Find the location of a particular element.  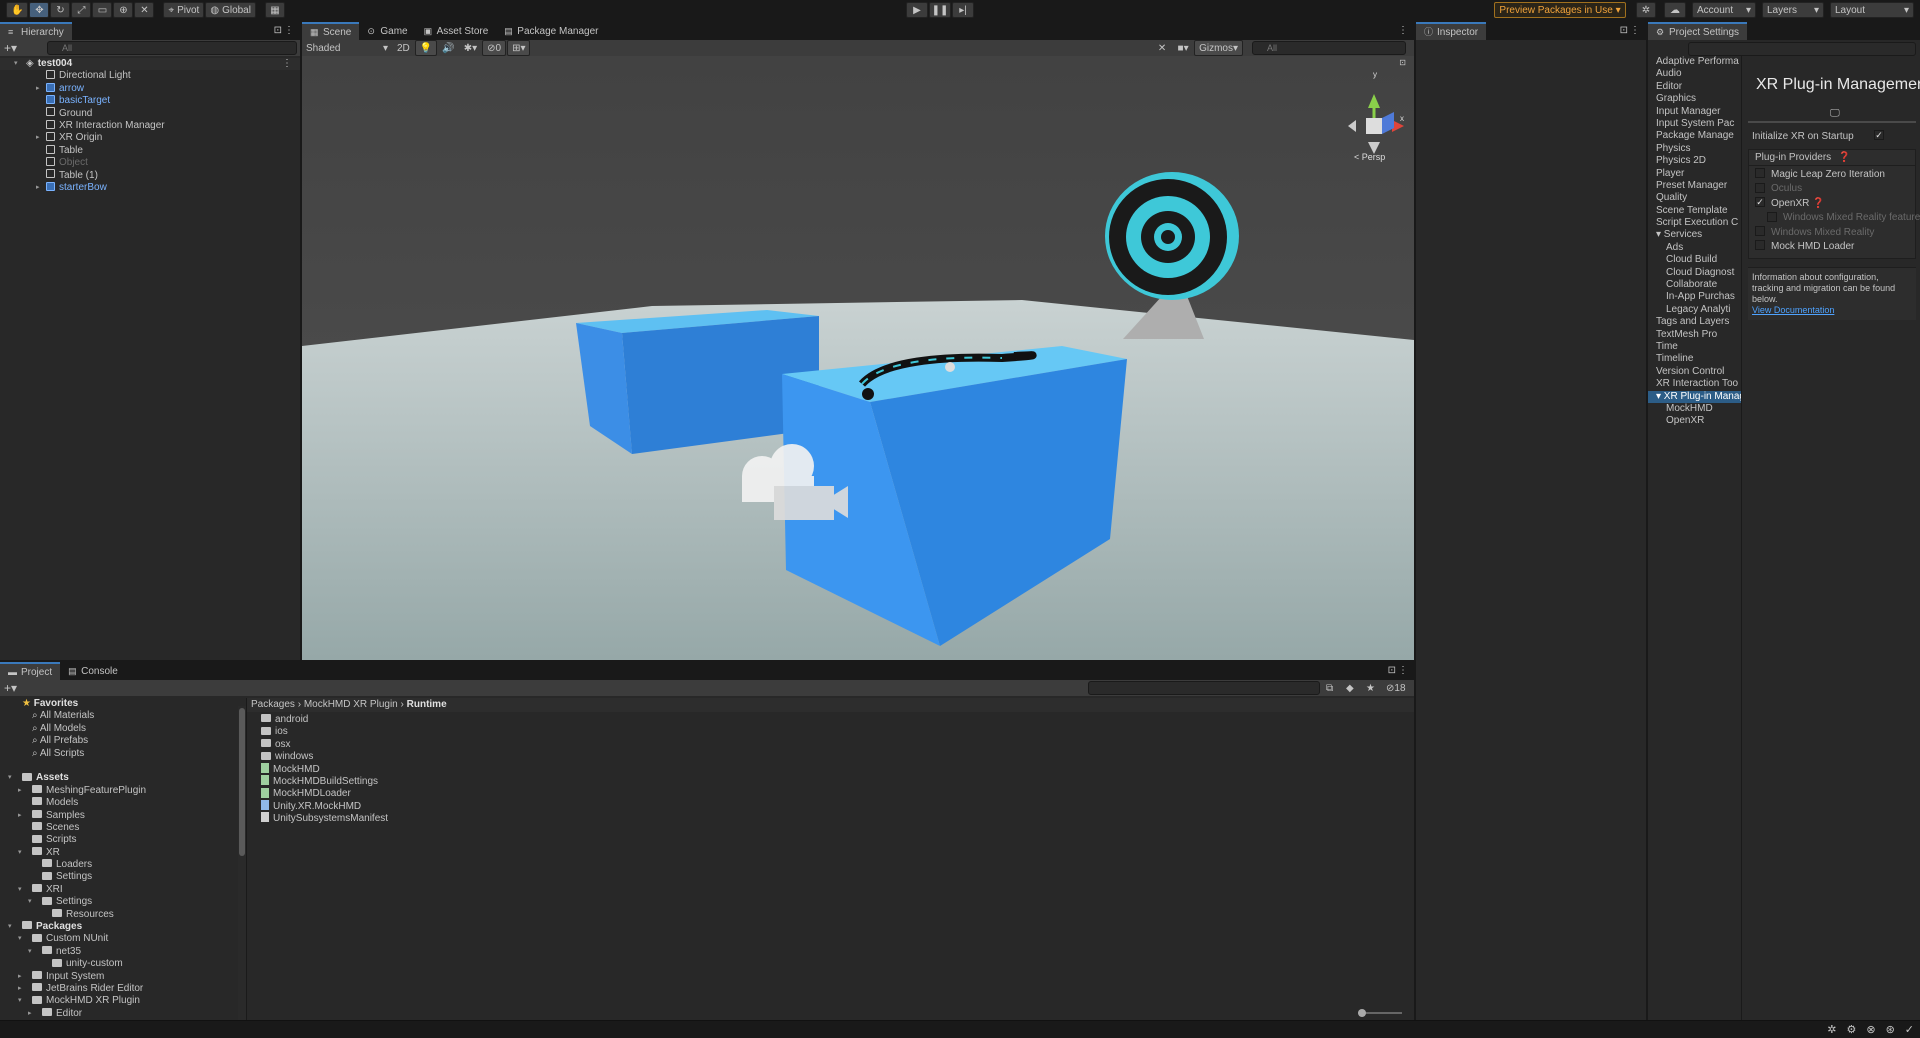

tab-asset-store: ▣ Asset Store is located at coordinates (456, 31).